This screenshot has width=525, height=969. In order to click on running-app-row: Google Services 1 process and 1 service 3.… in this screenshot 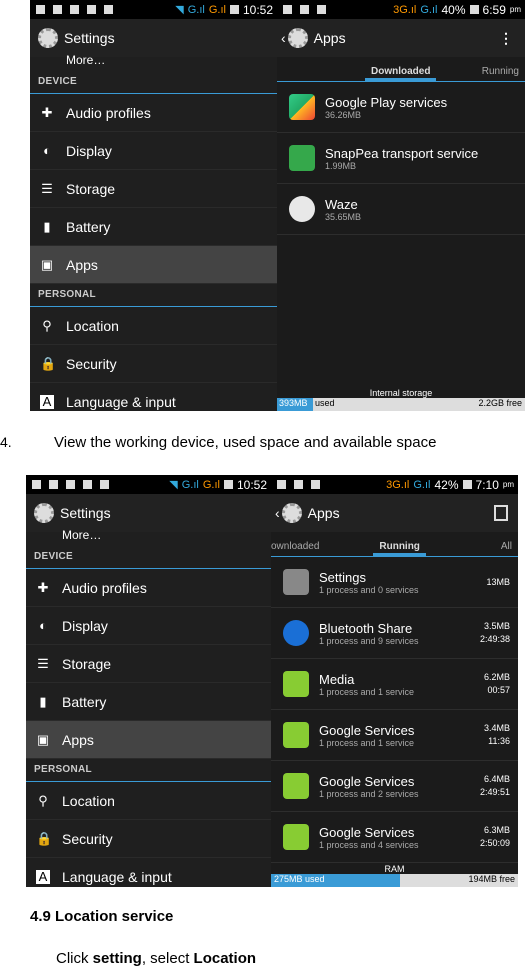, I will do `click(394, 735)`.